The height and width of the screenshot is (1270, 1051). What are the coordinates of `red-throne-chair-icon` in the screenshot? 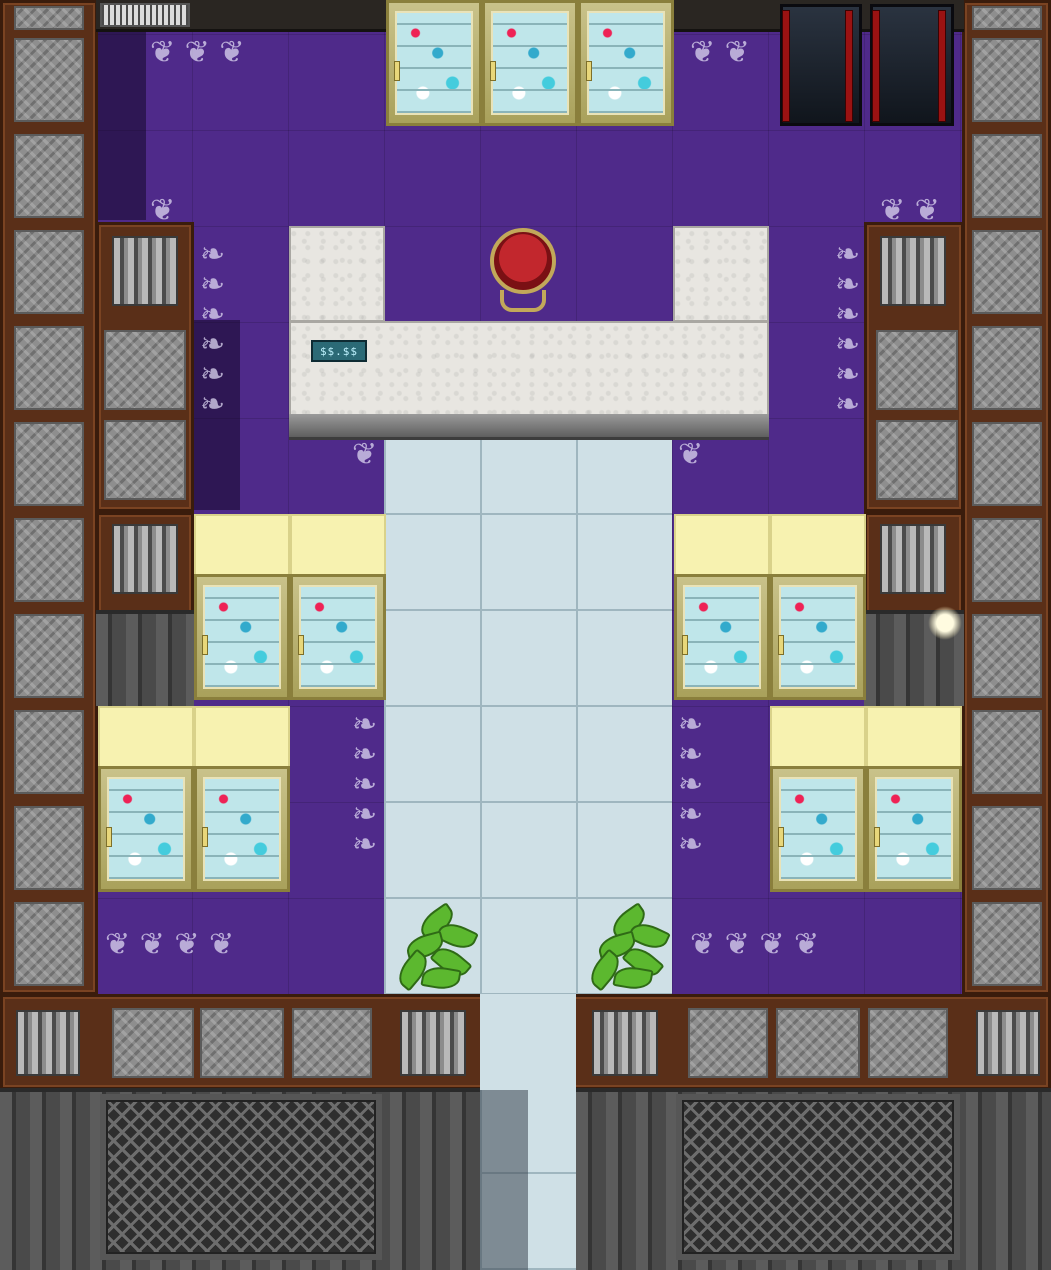 It's located at (523, 261).